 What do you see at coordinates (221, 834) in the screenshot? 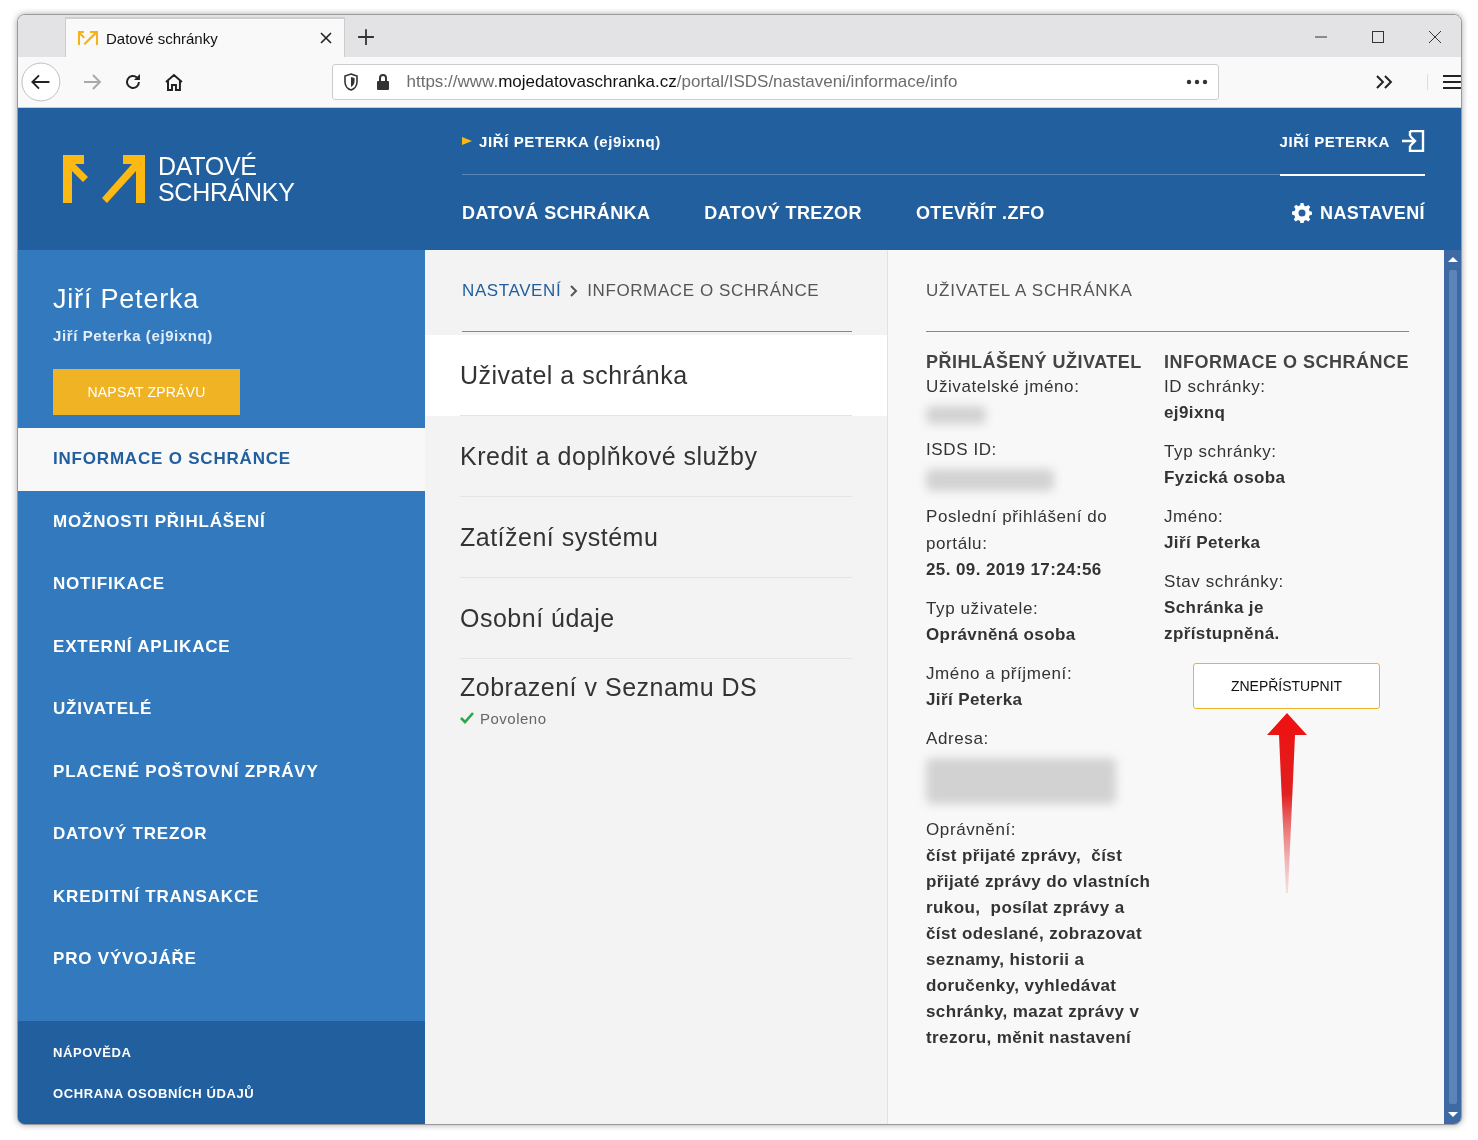
I see `sidebar-item: DATOVÝ TREZOR` at bounding box center [221, 834].